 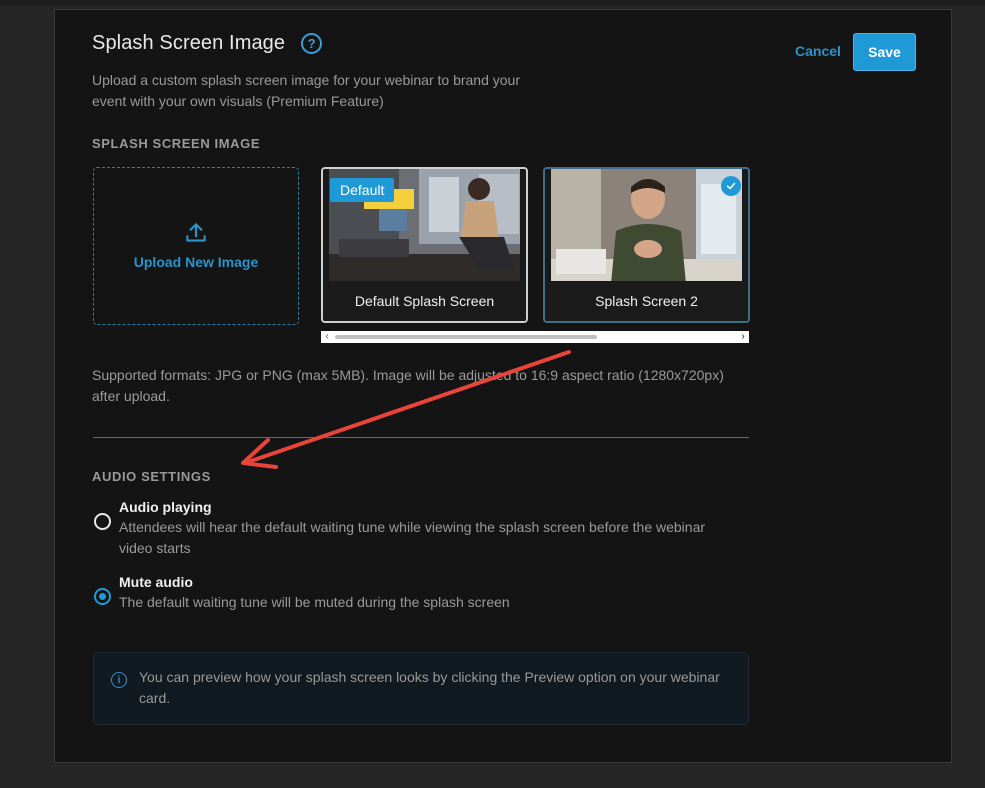 I want to click on thumbnail-caption: Splash Screen 2, so click(x=646, y=301).